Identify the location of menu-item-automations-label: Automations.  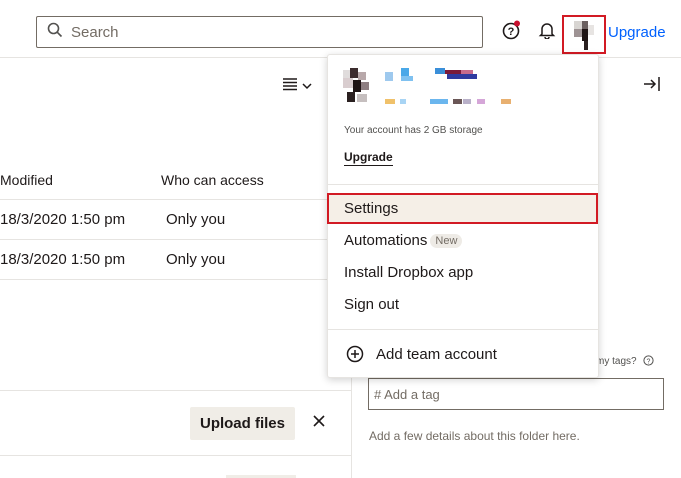
(386, 240).